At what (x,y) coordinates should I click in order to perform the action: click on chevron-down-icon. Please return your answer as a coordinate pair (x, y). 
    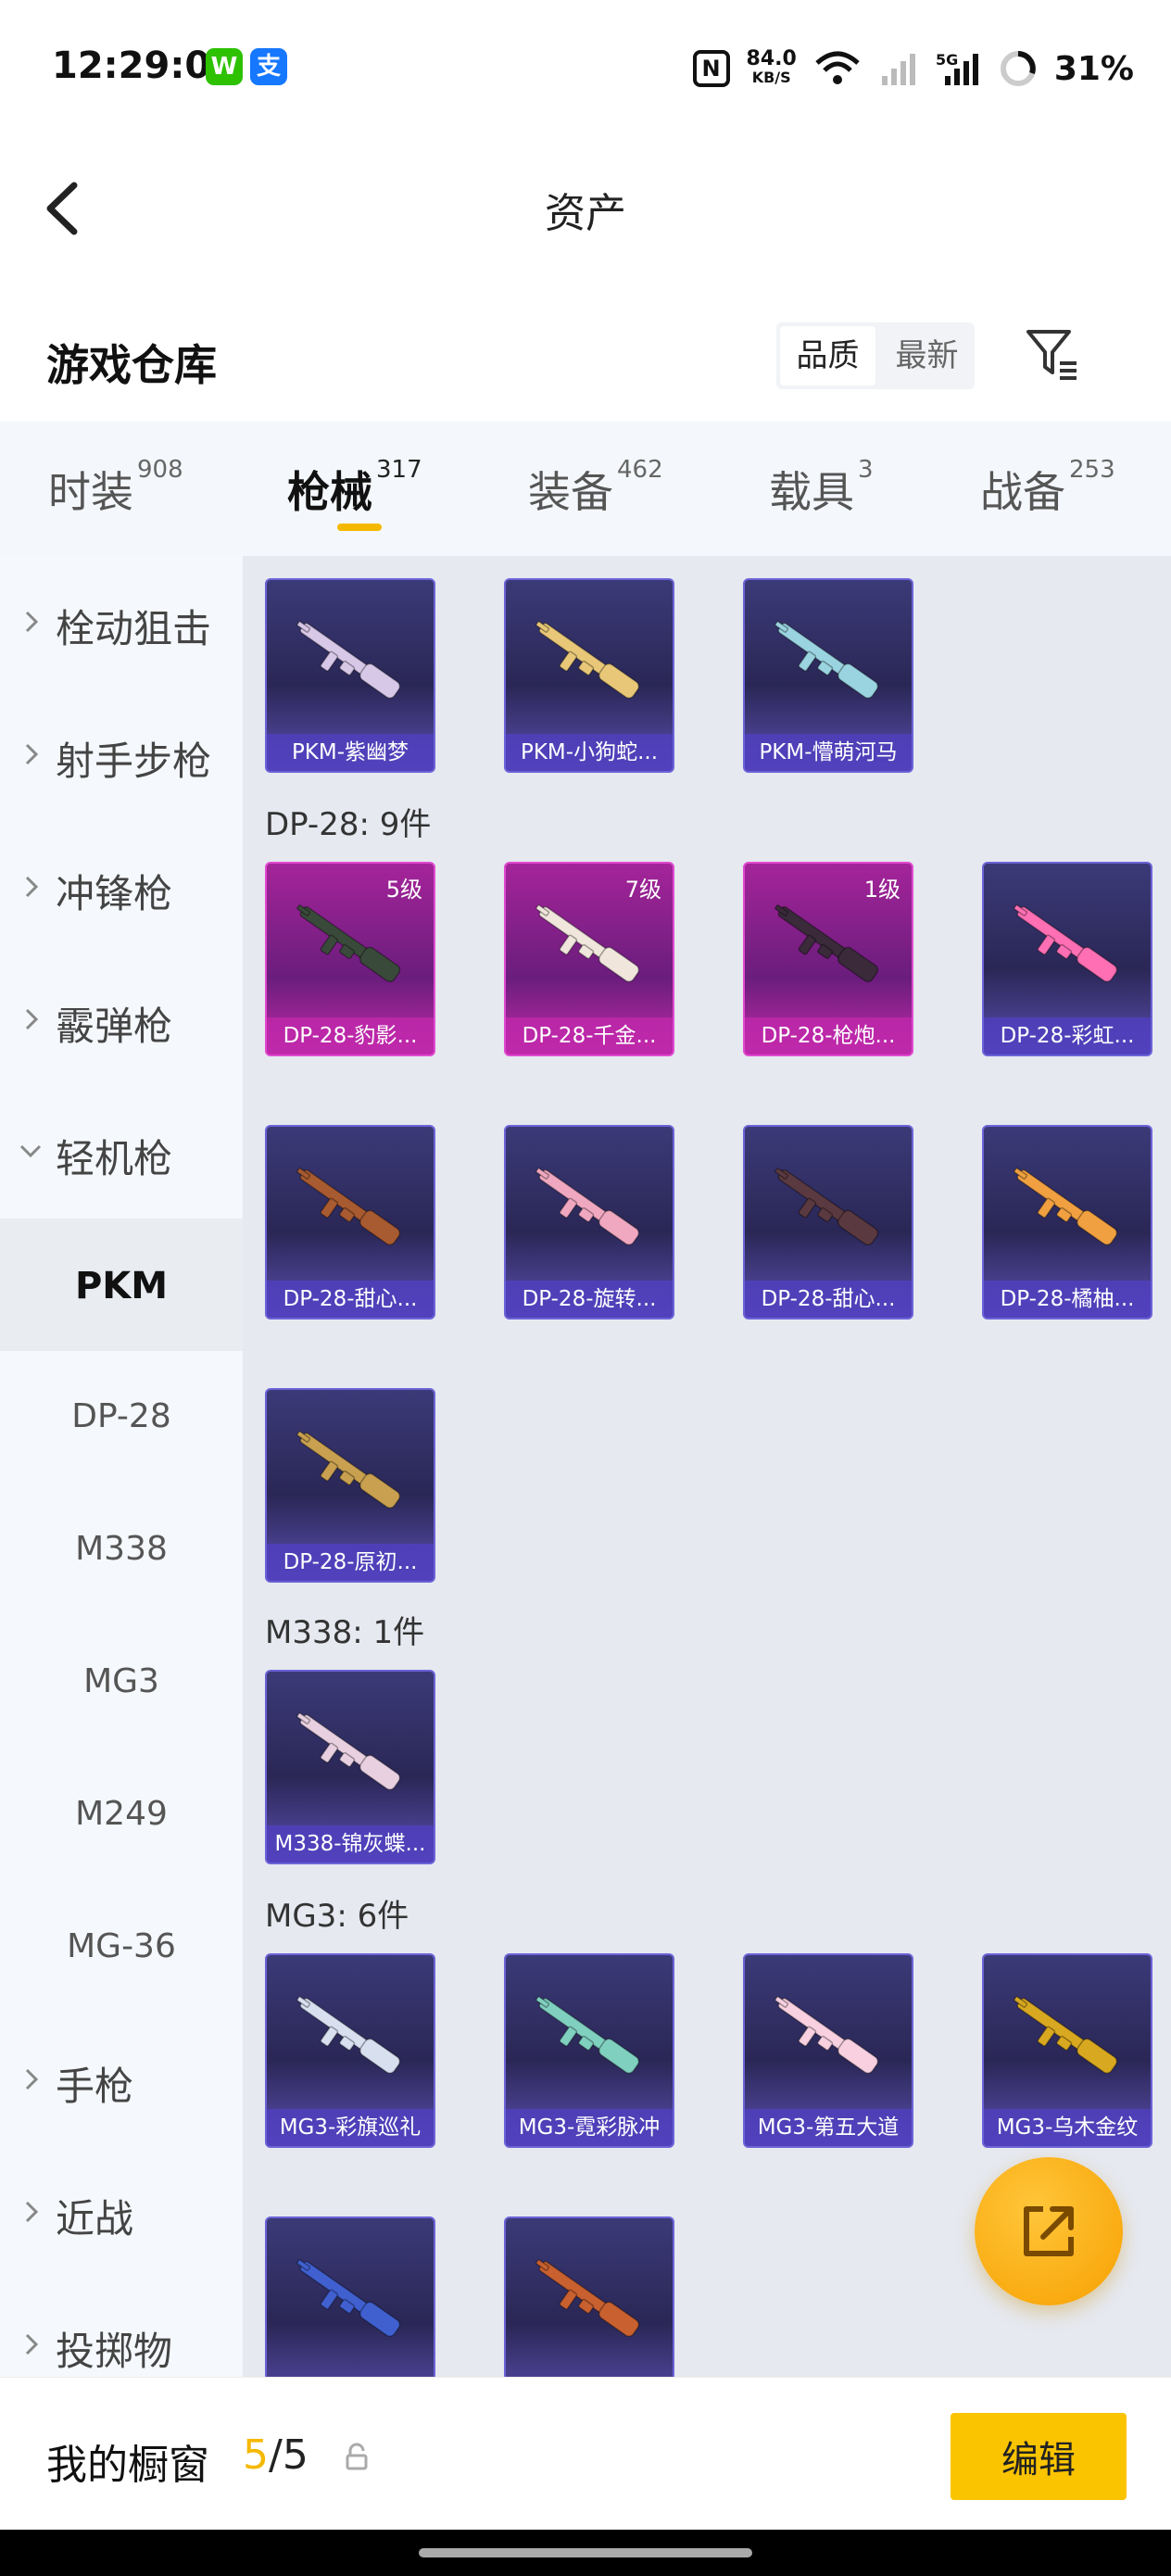
    Looking at the image, I should click on (31, 1151).